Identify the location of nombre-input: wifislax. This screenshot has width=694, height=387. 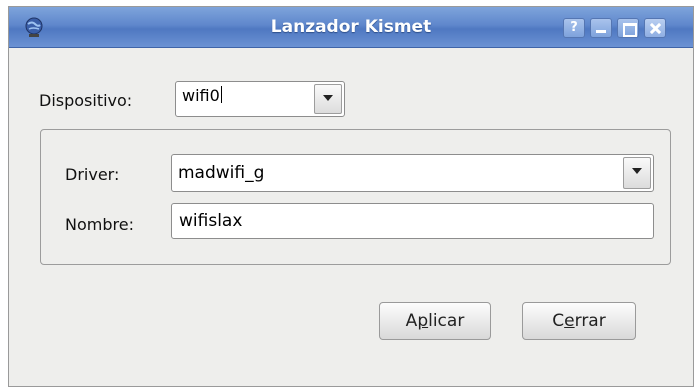
(412, 221).